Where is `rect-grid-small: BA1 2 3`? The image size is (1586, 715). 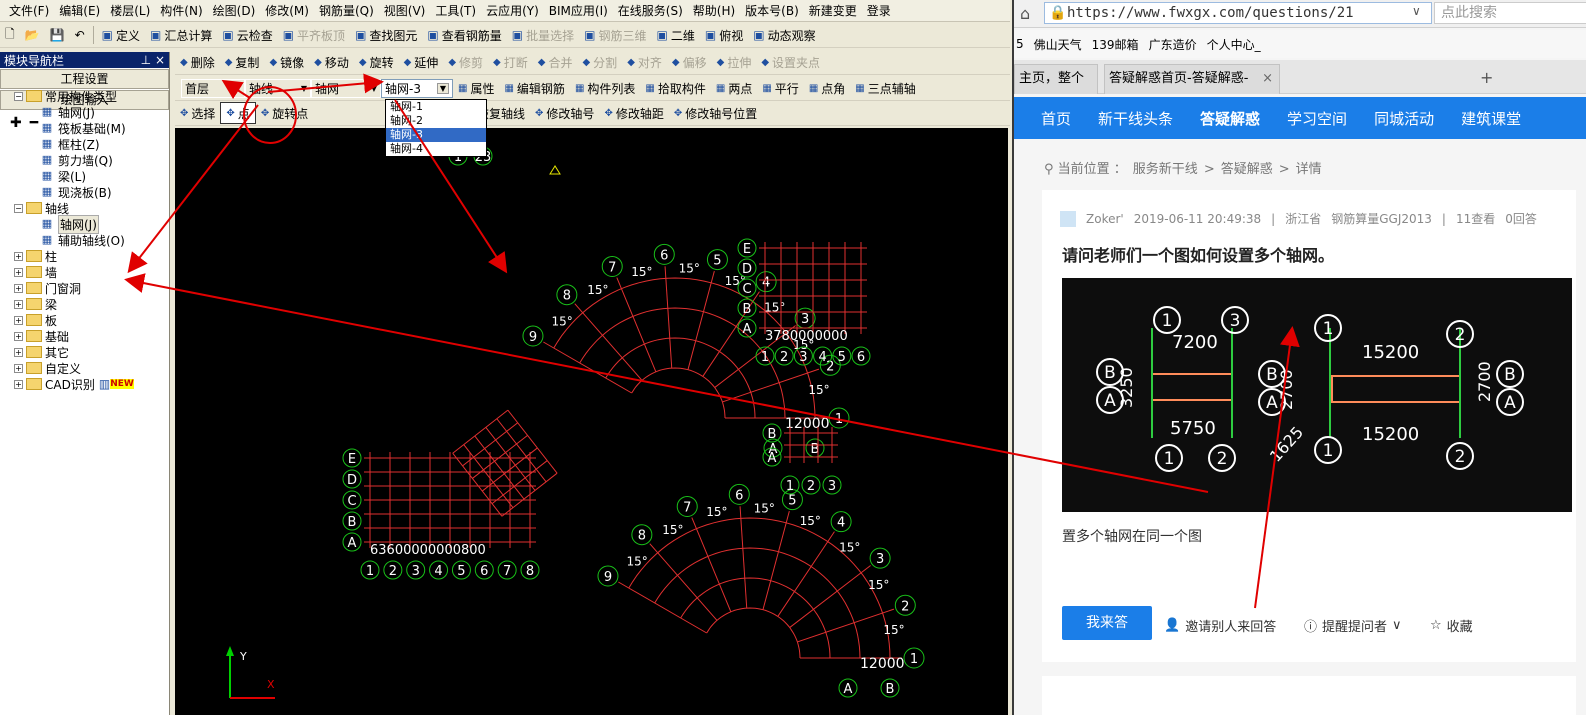
rect-grid-small: BA1 2 3 is located at coordinates (802, 459).